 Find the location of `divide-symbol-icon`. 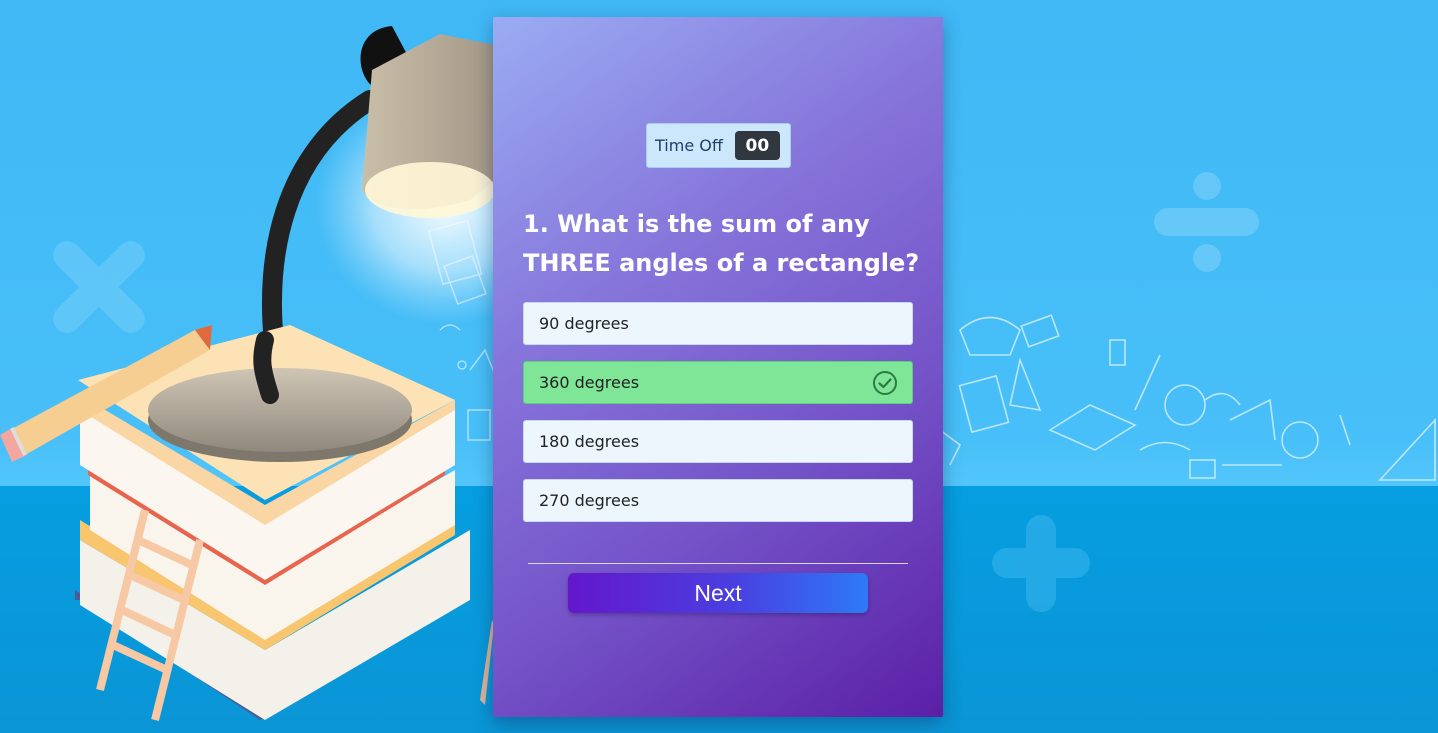

divide-symbol-icon is located at coordinates (1206, 222).